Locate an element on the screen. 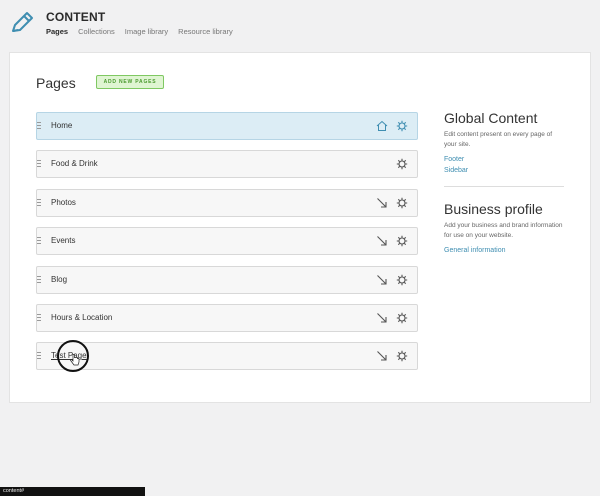 Image resolution: width=600 pixels, height=496 pixels. add-new-pages-button: ADD NEW PAGES is located at coordinates (130, 82).